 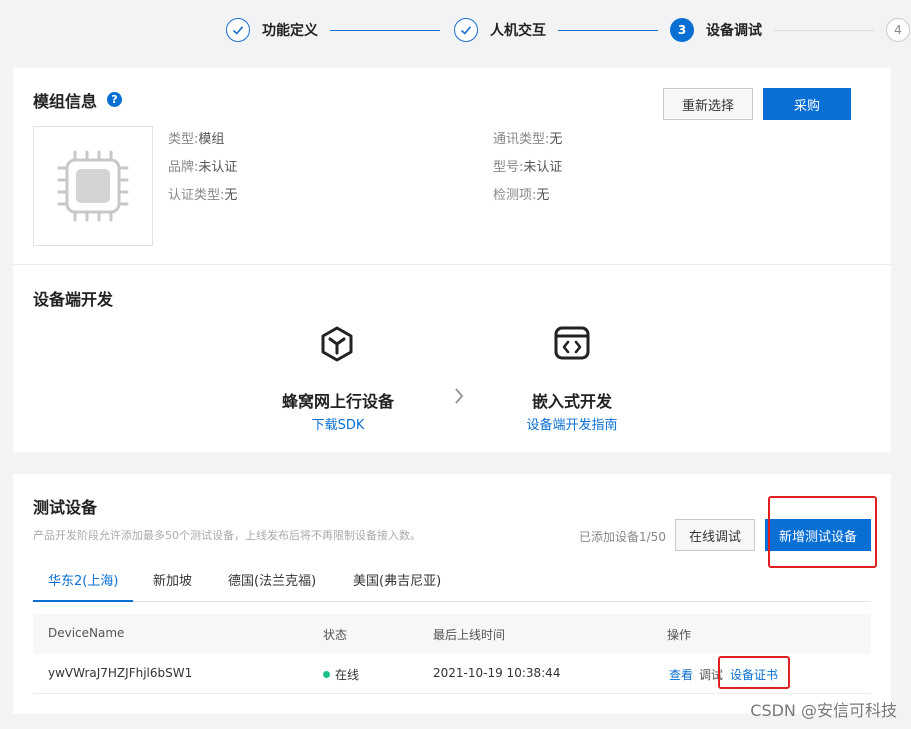 I want to click on field-type: 类型:模组, so click(x=196, y=139).